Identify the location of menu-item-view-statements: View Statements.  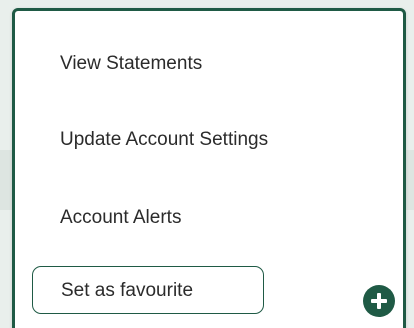
(131, 64).